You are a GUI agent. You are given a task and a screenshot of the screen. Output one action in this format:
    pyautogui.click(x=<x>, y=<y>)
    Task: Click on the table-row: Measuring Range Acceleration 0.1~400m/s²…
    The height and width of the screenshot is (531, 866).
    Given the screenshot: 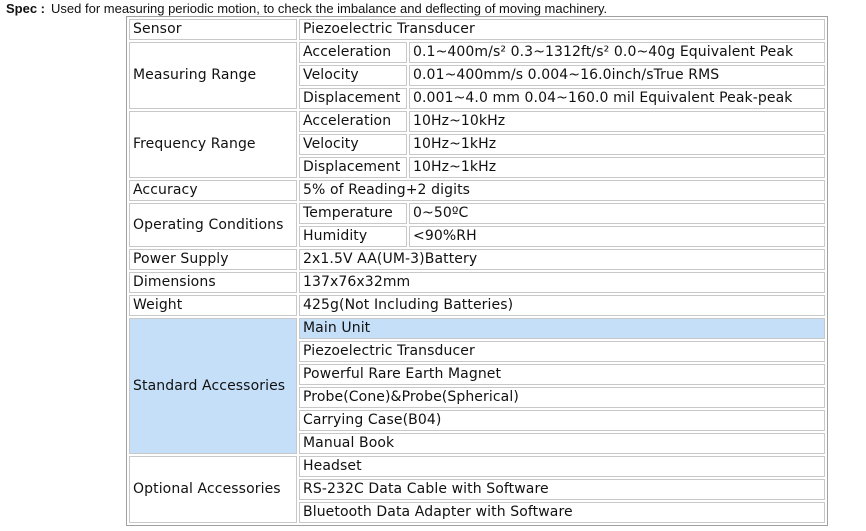 What is the action you would take?
    pyautogui.click(x=477, y=75)
    